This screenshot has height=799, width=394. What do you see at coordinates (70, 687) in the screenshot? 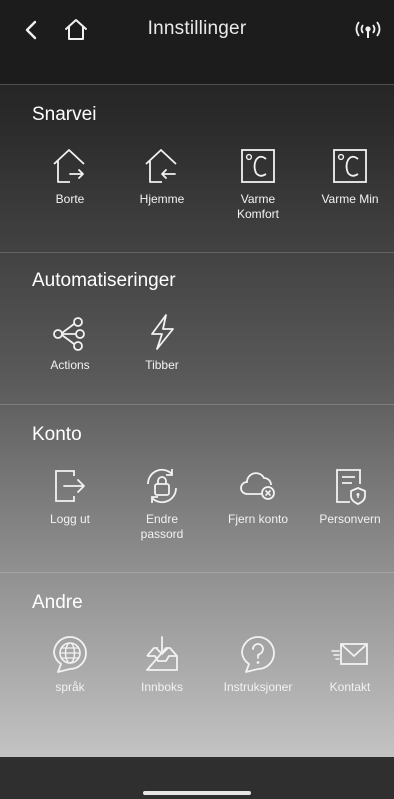
I see `other-label: språk` at bounding box center [70, 687].